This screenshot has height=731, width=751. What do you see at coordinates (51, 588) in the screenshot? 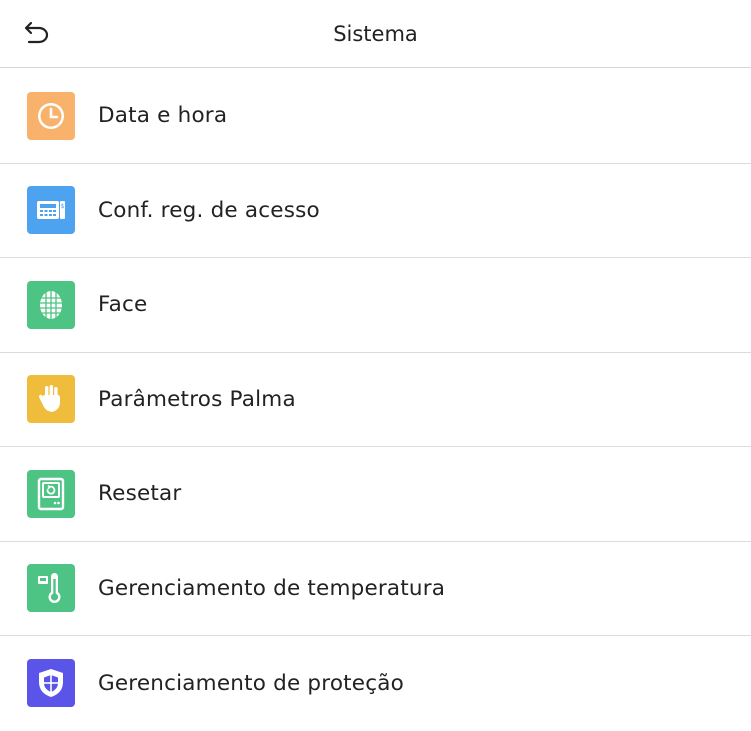
I see `thermometer-icon` at bounding box center [51, 588].